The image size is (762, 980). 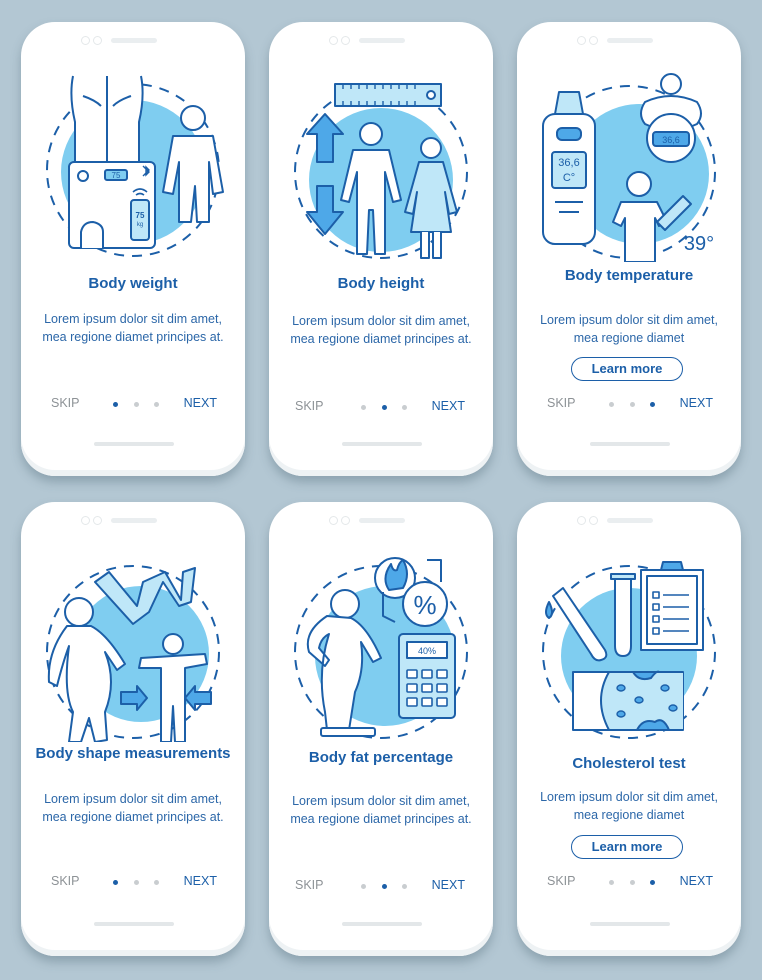 I want to click on fat-calculator-illustration: % 40%, so click(x=381, y=648).